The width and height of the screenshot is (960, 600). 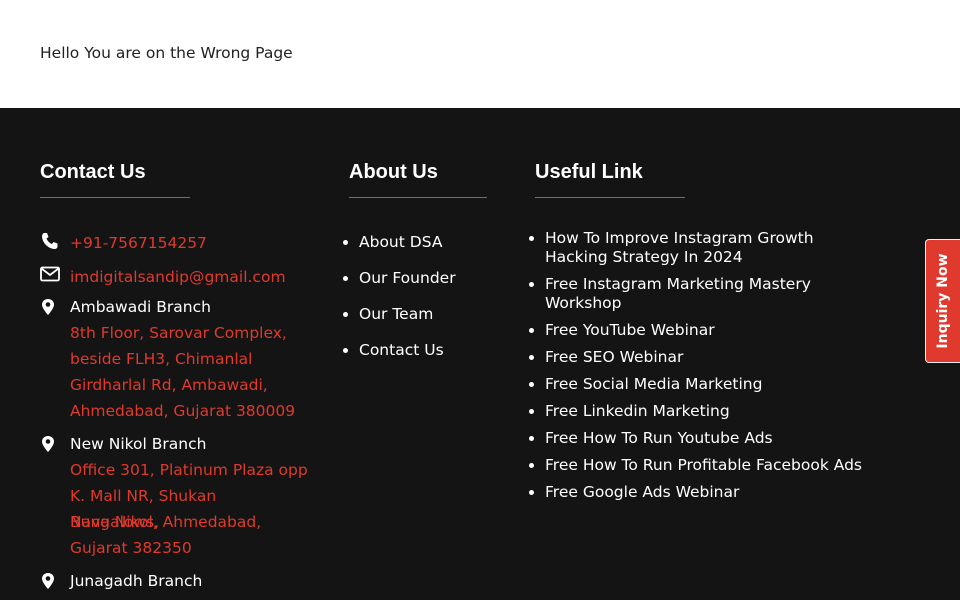 I want to click on branch-name: New Nikol Branch, so click(x=138, y=444).